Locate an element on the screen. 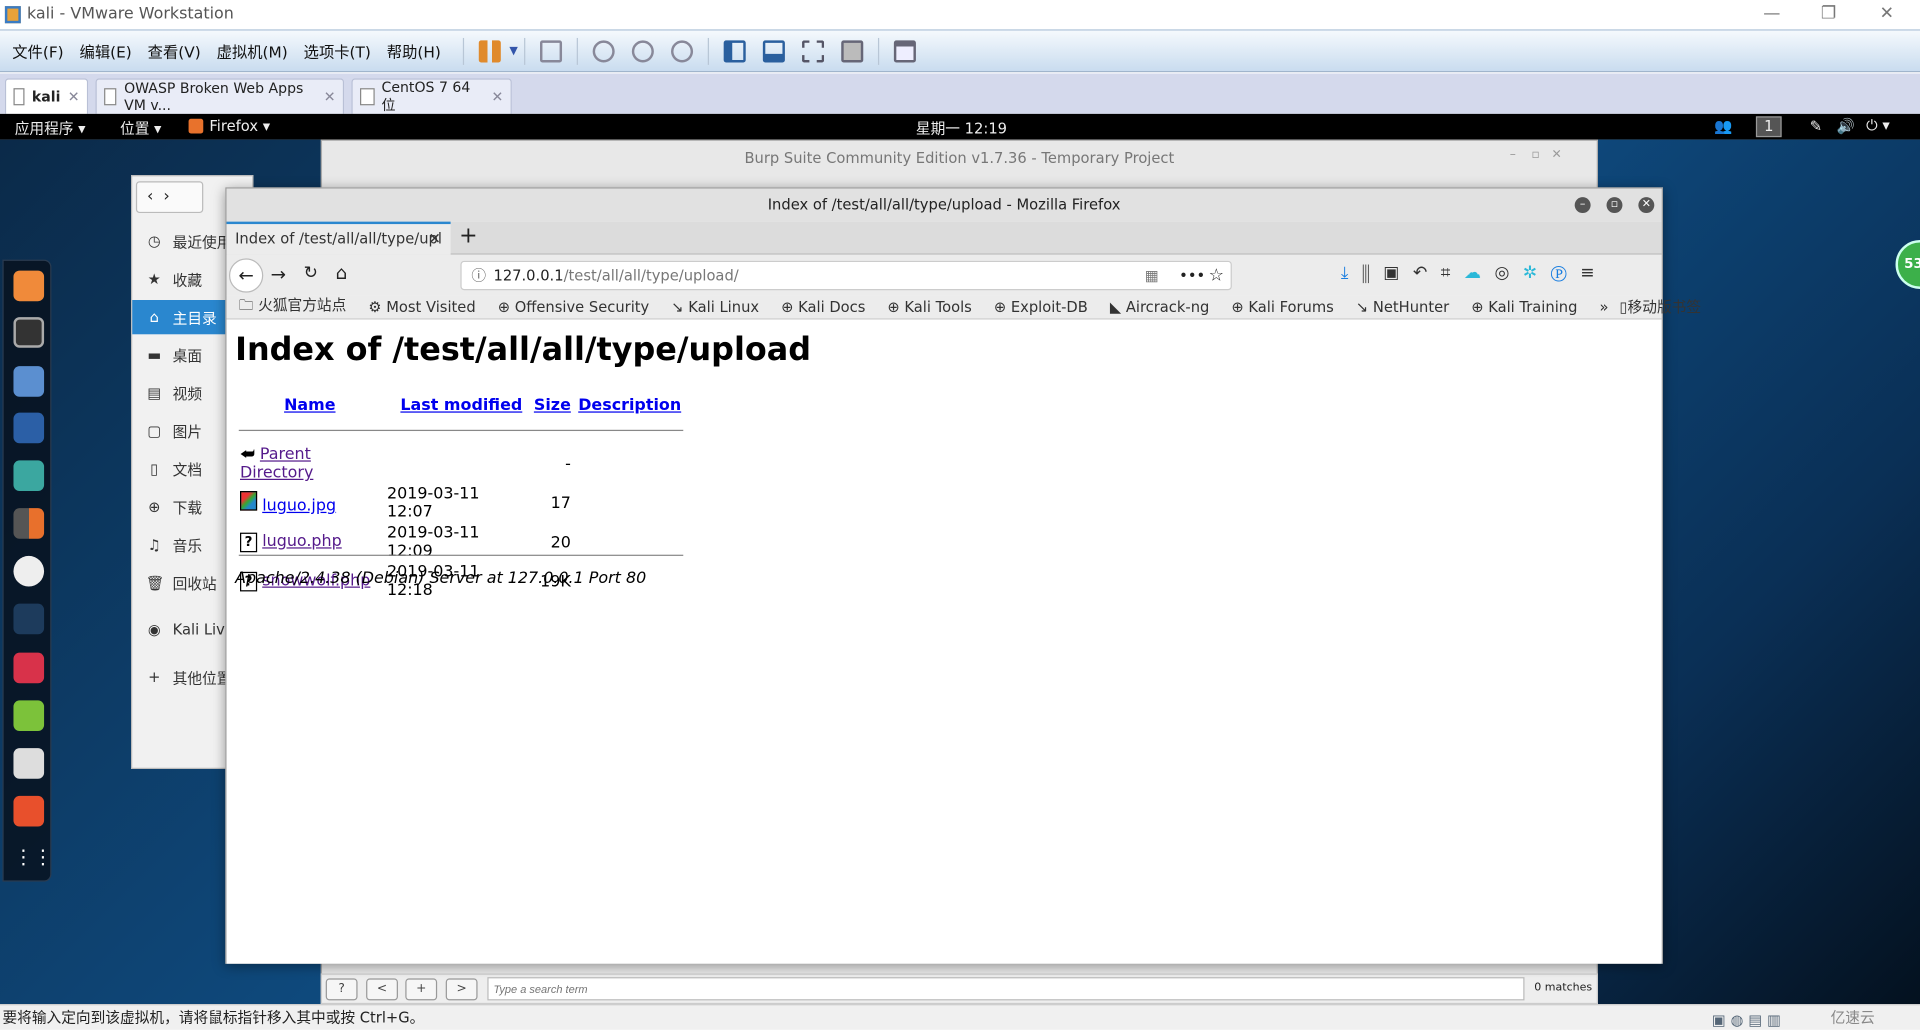  unity-icon is located at coordinates (852, 50).